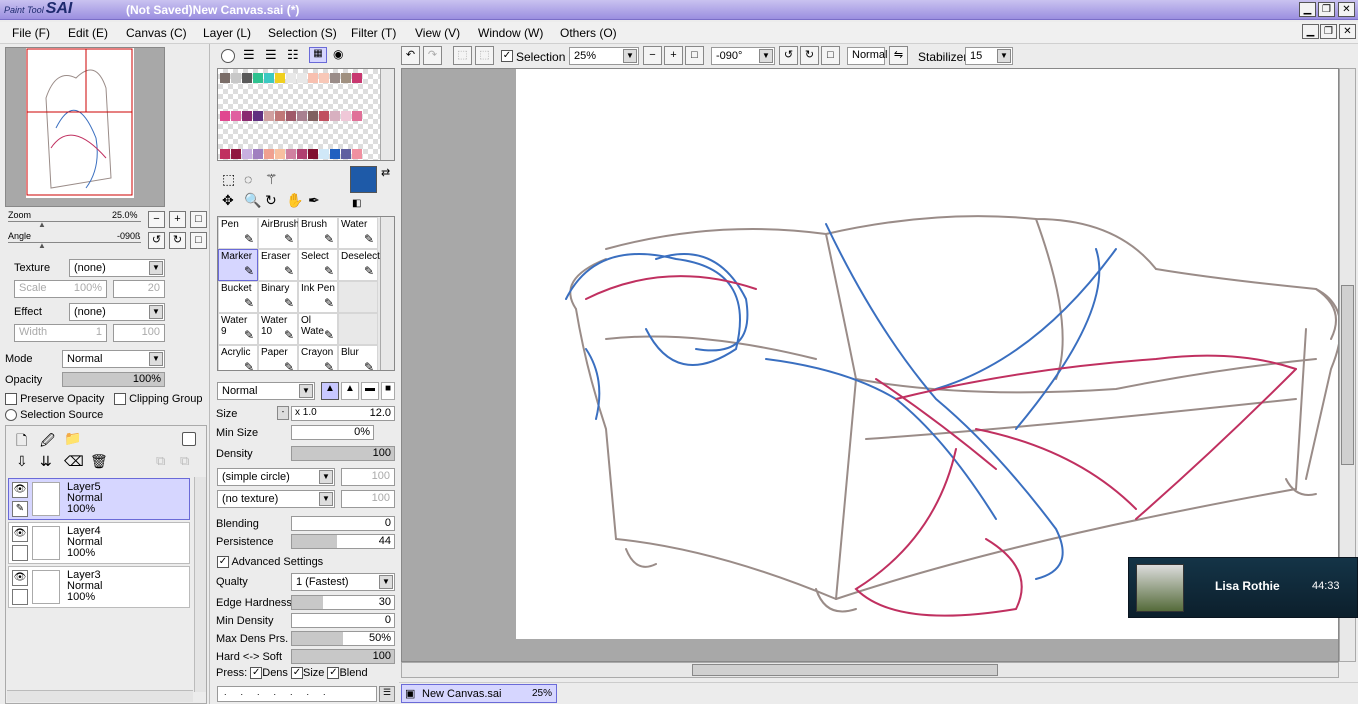 This screenshot has height=704, width=1358. What do you see at coordinates (343, 523) in the screenshot?
I see `blending-slider: 0` at bounding box center [343, 523].